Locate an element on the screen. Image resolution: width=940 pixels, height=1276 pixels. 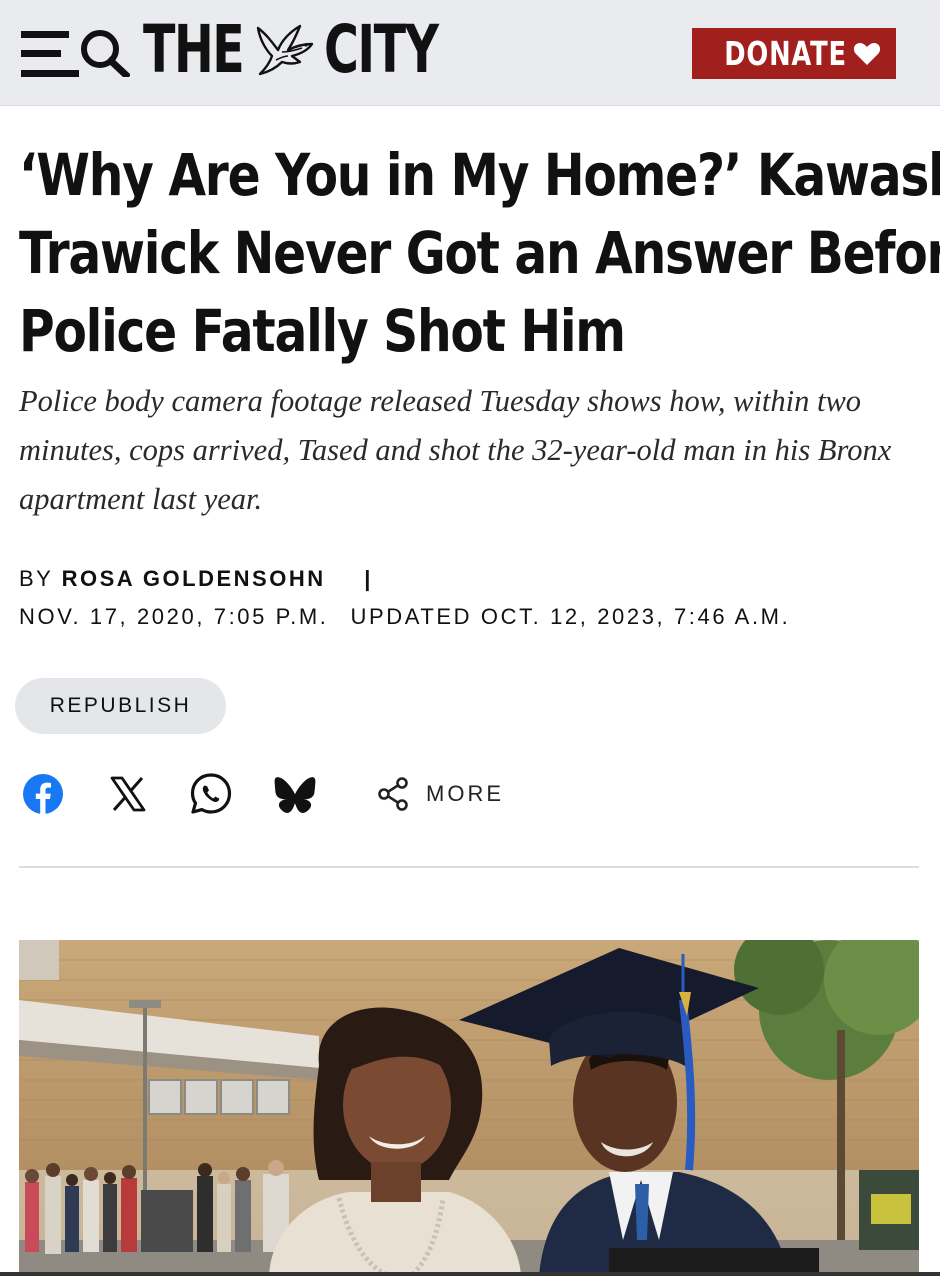
share-icon is located at coordinates (393, 794).